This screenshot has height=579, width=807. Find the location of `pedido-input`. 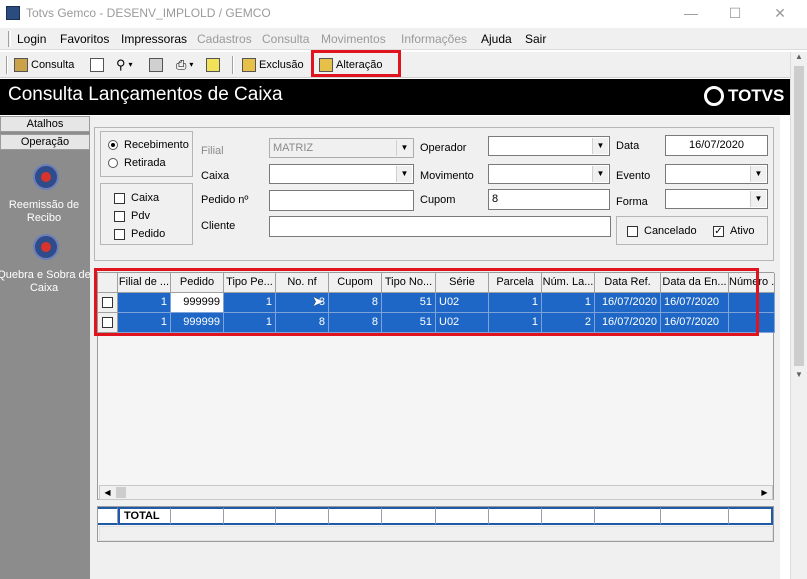

pedido-input is located at coordinates (341, 200).